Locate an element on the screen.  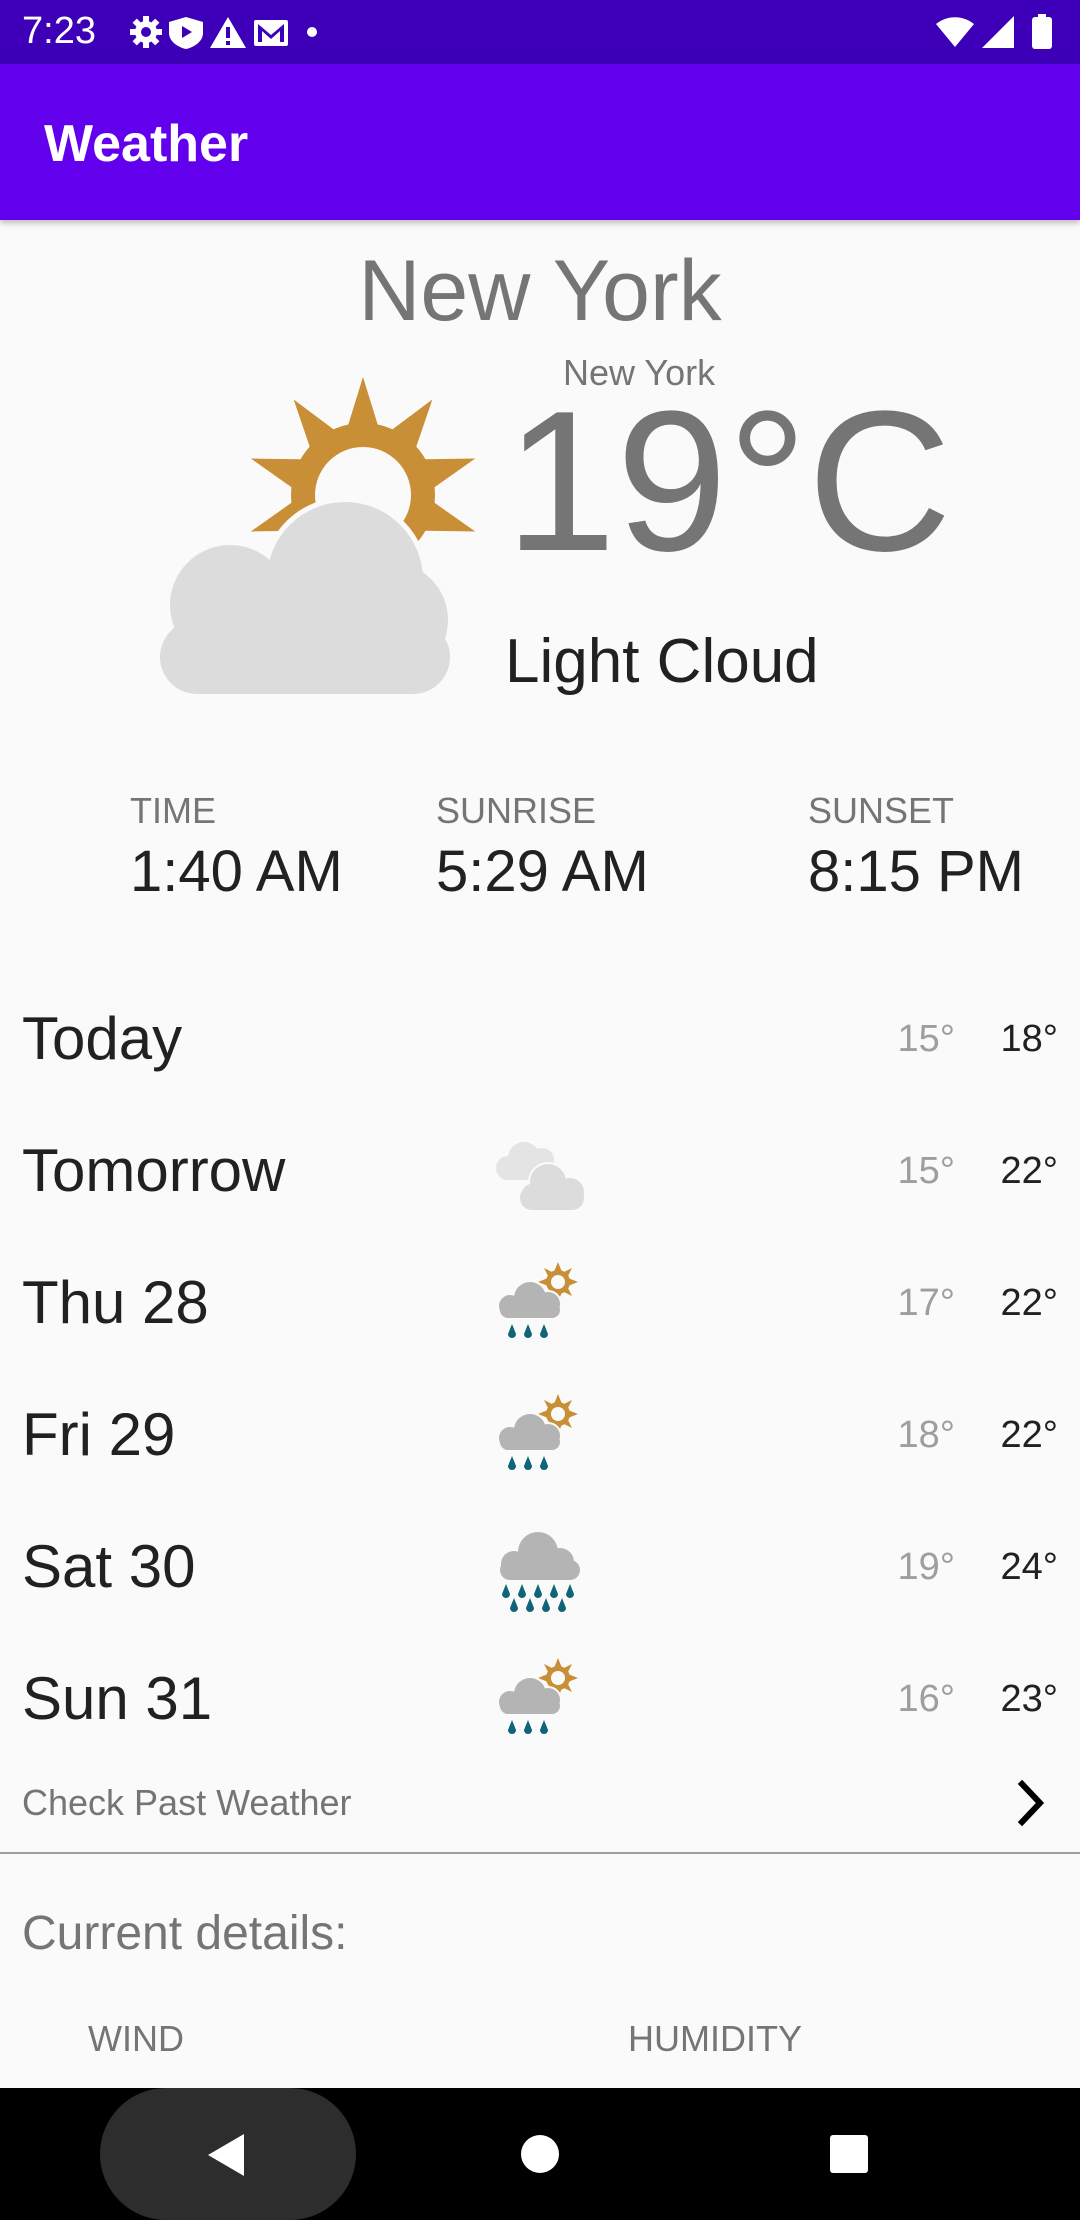
city-name: New York is located at coordinates (540, 291).